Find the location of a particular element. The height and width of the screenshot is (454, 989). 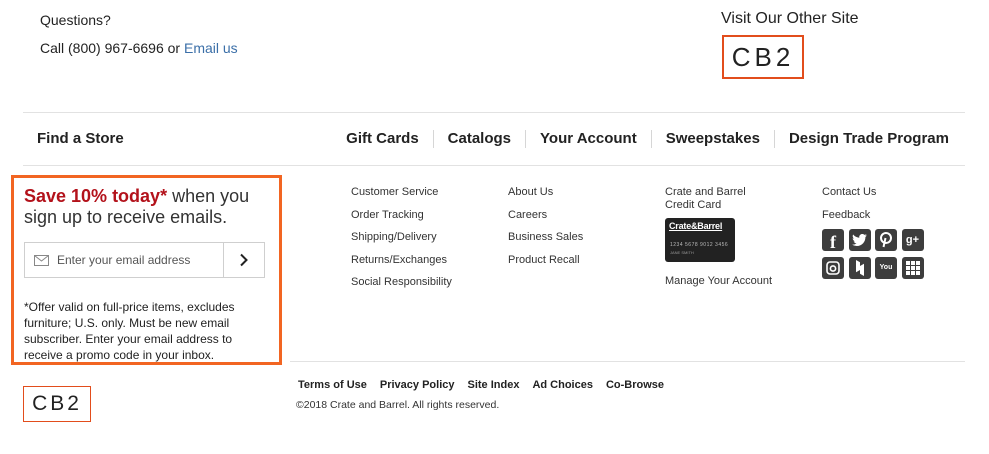

more-apps-icon is located at coordinates (912, 268).